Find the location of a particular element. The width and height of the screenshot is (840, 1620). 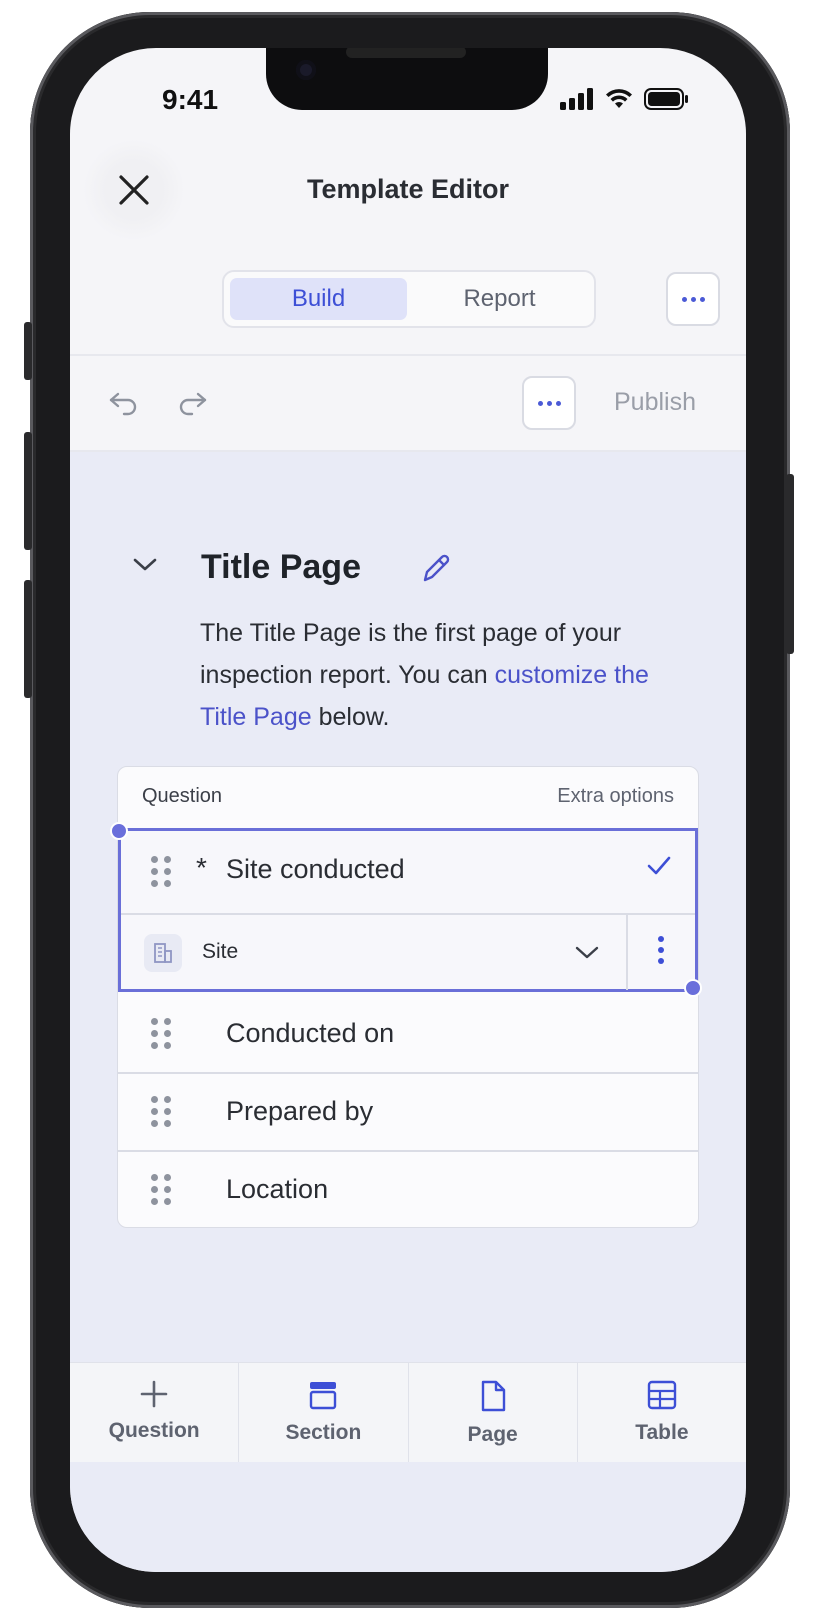

bottom-safe-area is located at coordinates (408, 1517).